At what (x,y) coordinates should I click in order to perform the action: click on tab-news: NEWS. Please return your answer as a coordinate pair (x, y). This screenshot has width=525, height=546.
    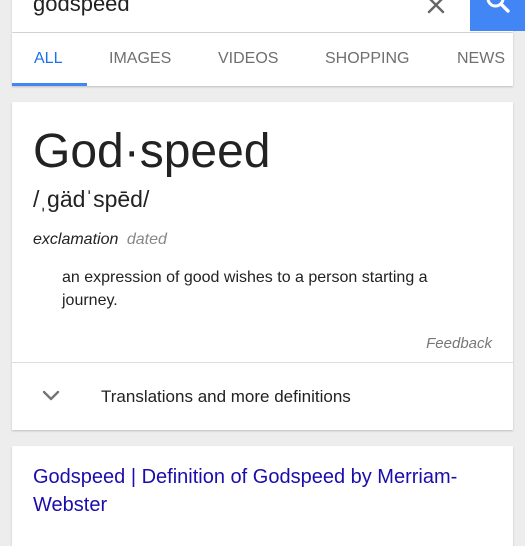
    Looking at the image, I should click on (481, 59).